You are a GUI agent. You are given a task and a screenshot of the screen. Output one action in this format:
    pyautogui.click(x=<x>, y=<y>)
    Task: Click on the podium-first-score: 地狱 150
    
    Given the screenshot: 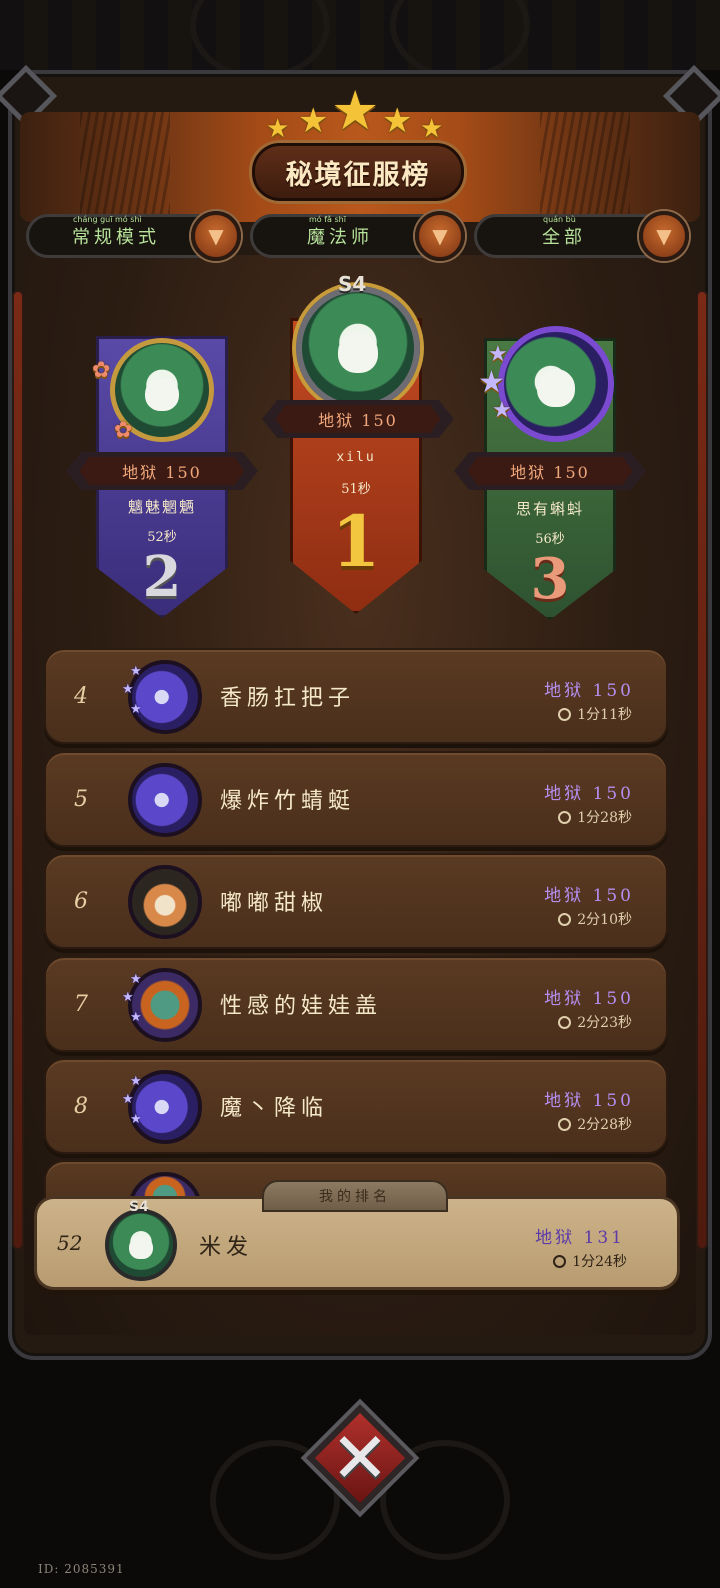 What is the action you would take?
    pyautogui.click(x=358, y=419)
    